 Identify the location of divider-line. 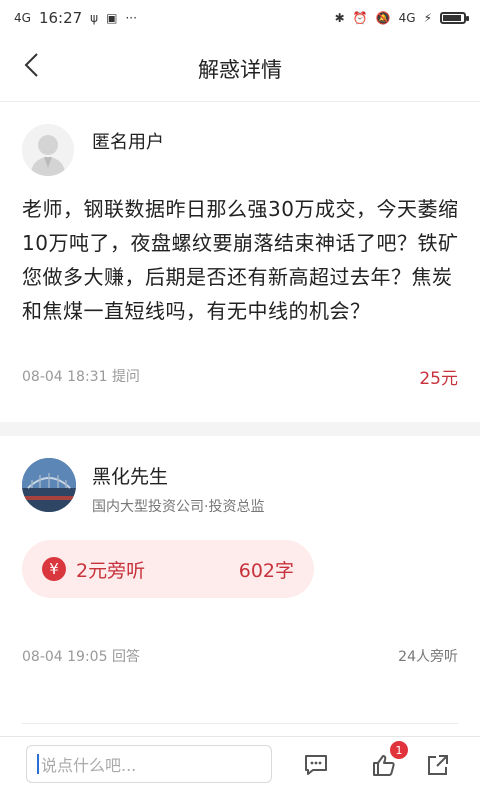
(240, 723).